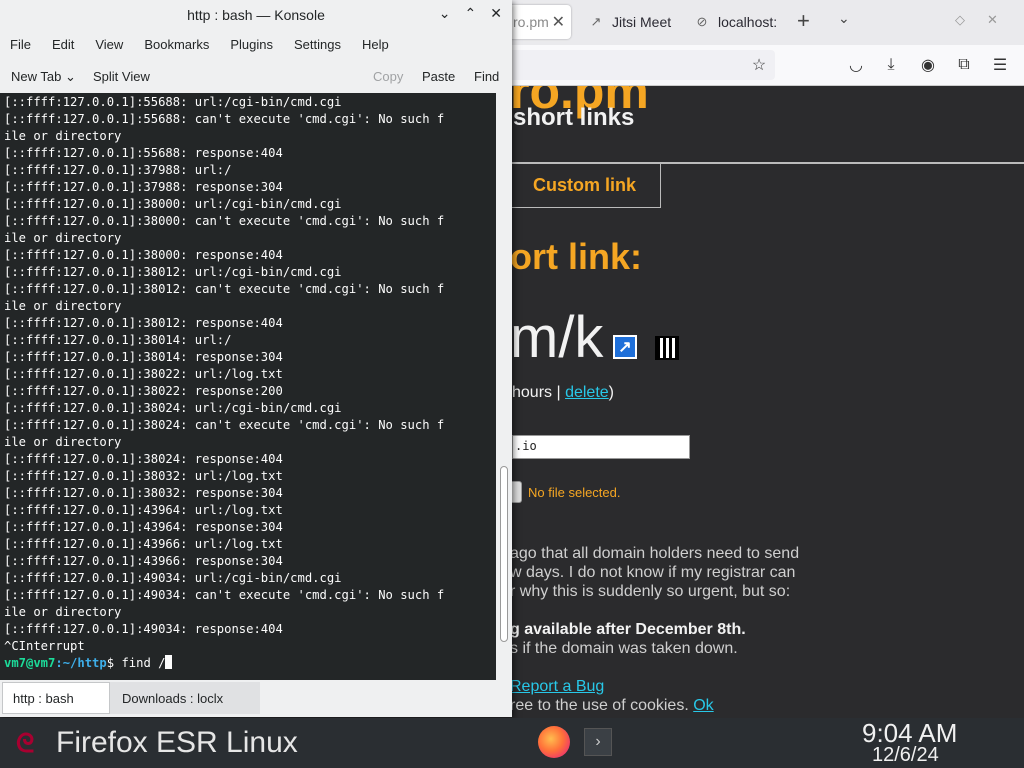  I want to click on menu-plugins: Plugins, so click(252, 45).